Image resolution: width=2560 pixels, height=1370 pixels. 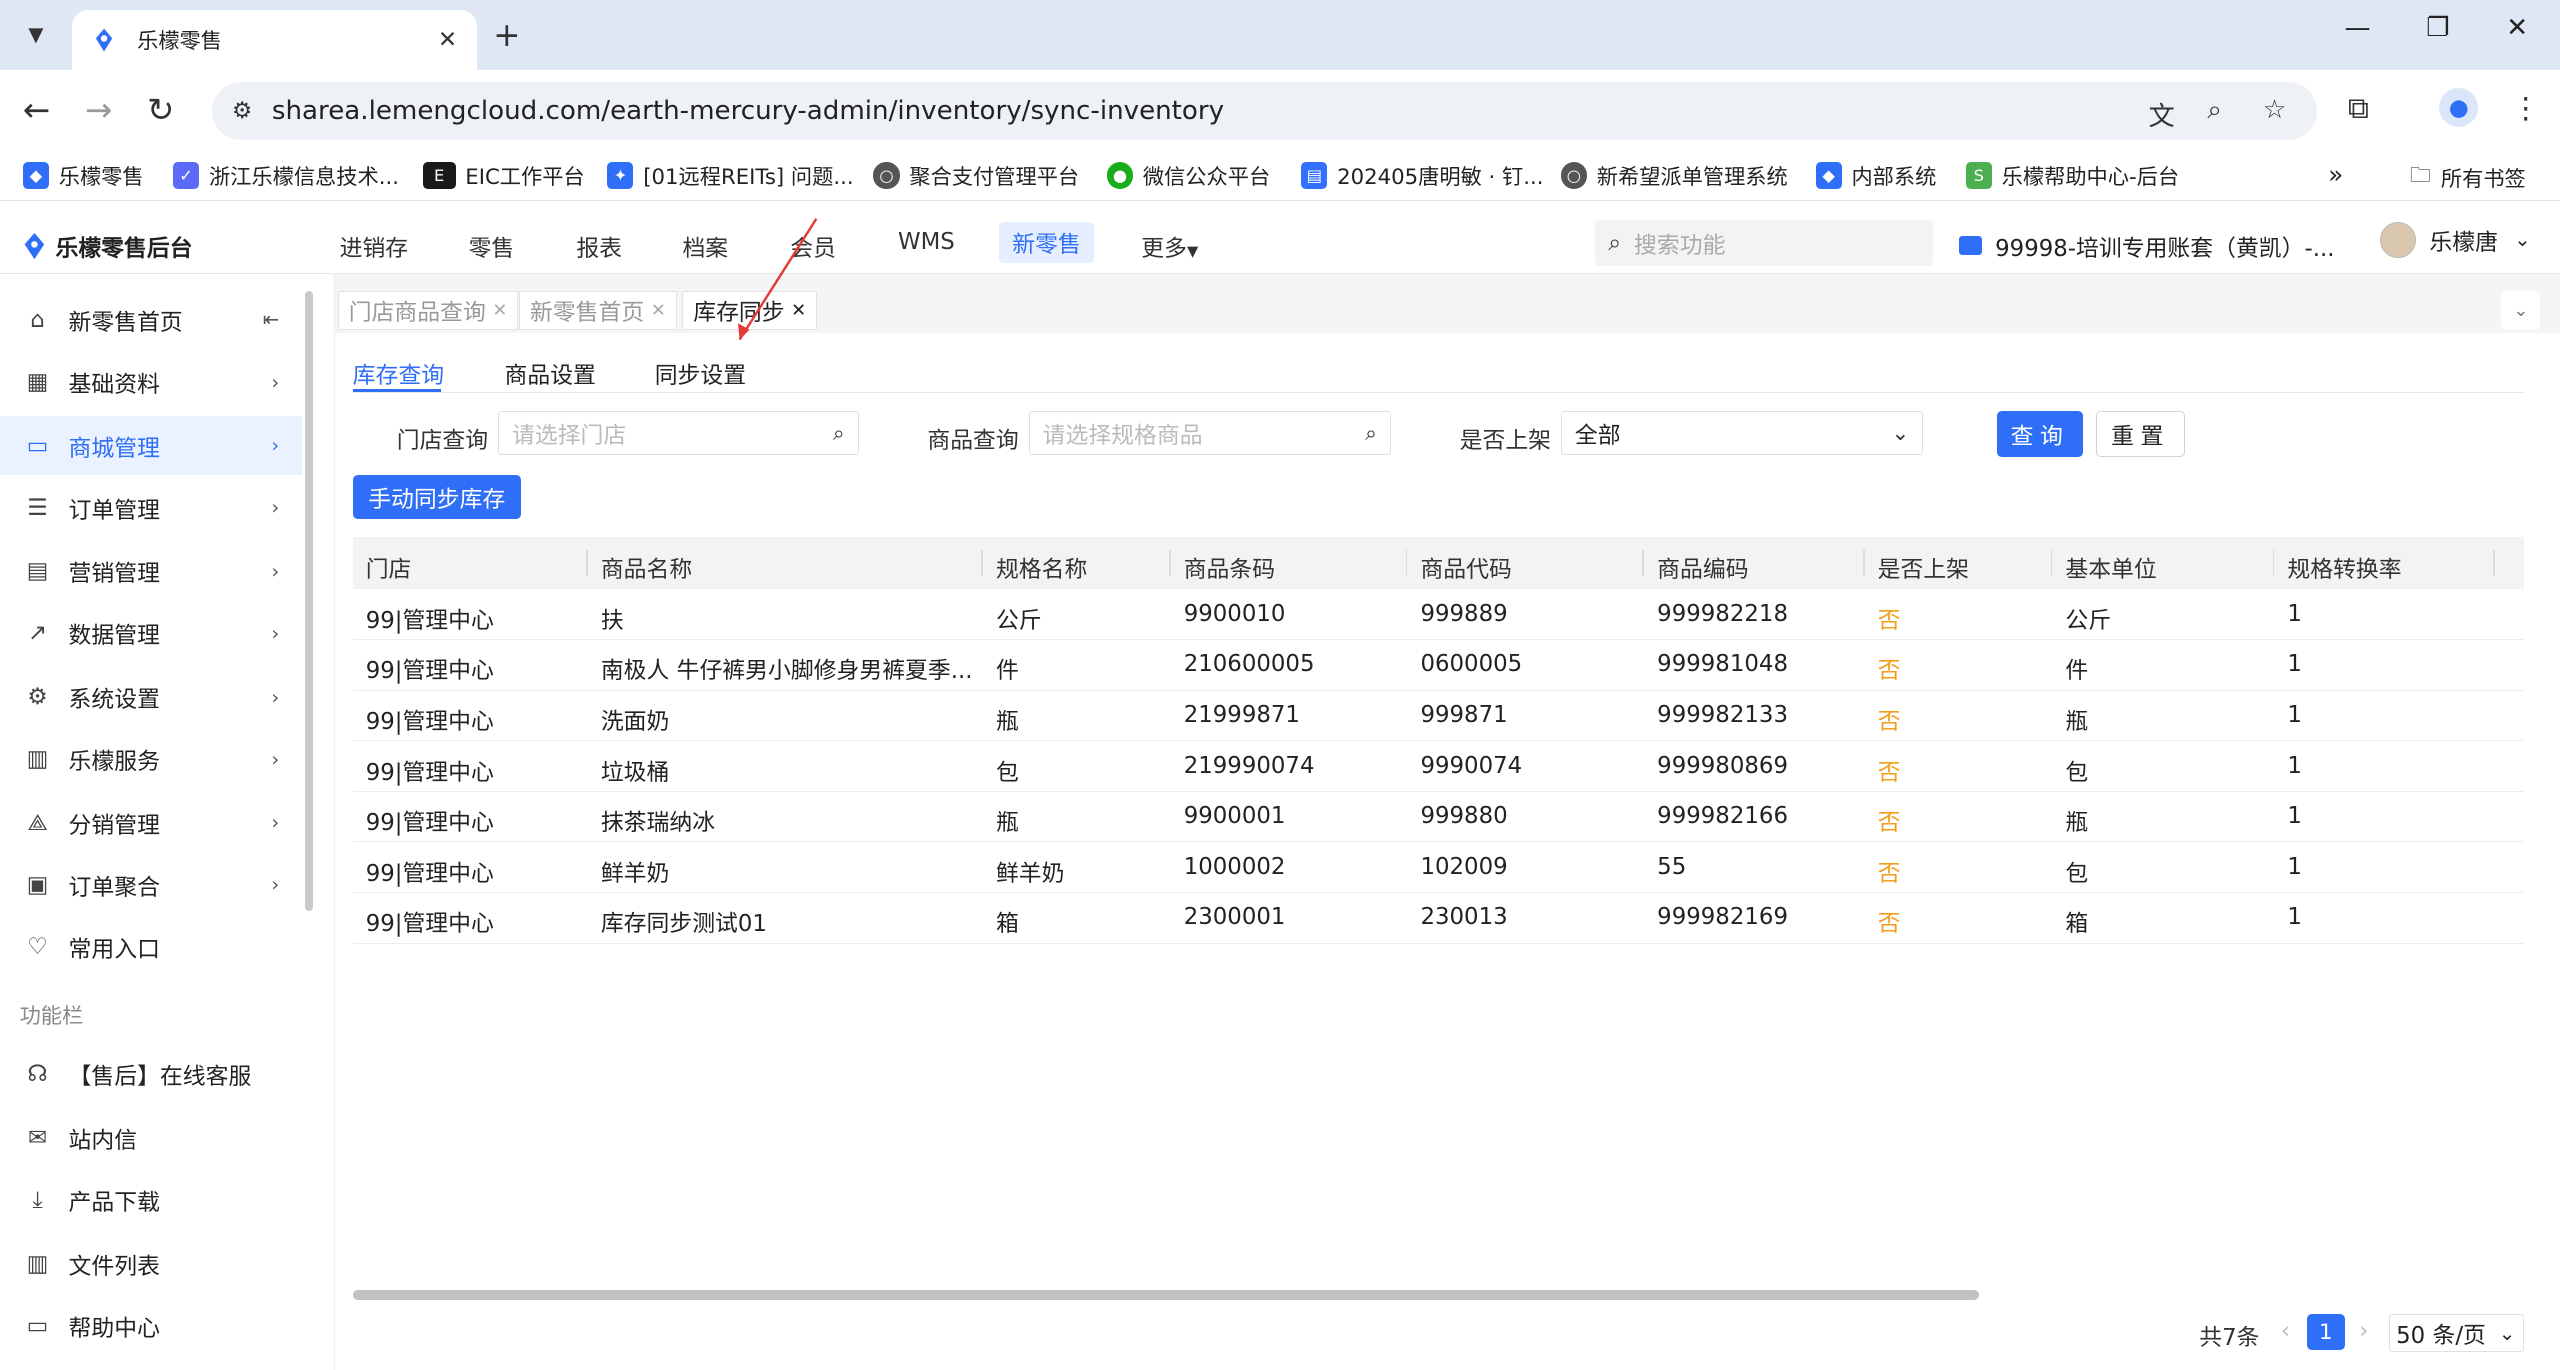 I want to click on reset-button: 重置, so click(x=2140, y=434).